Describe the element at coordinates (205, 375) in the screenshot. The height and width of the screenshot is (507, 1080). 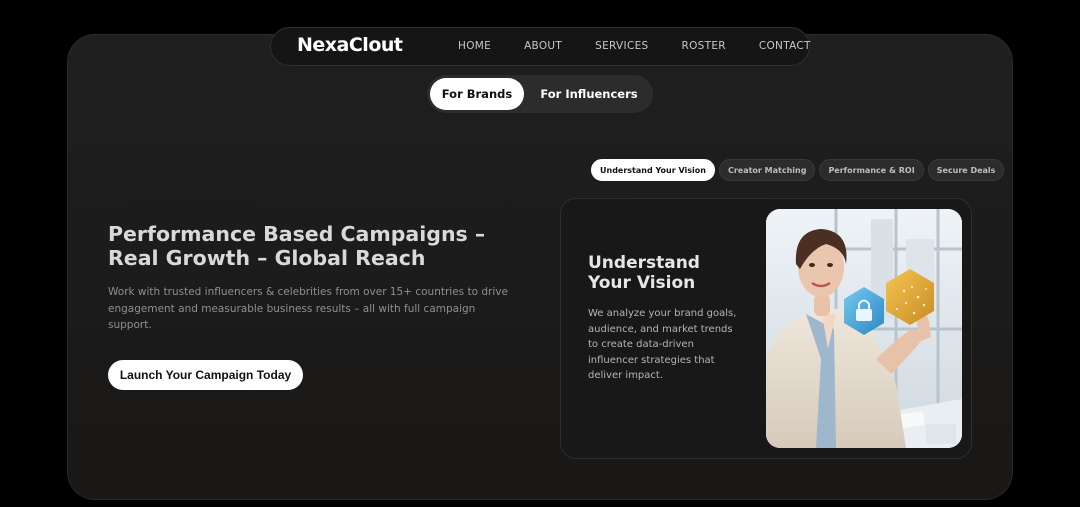
I see `launch-campaign-button: Launch Your Campaign Today` at that location.